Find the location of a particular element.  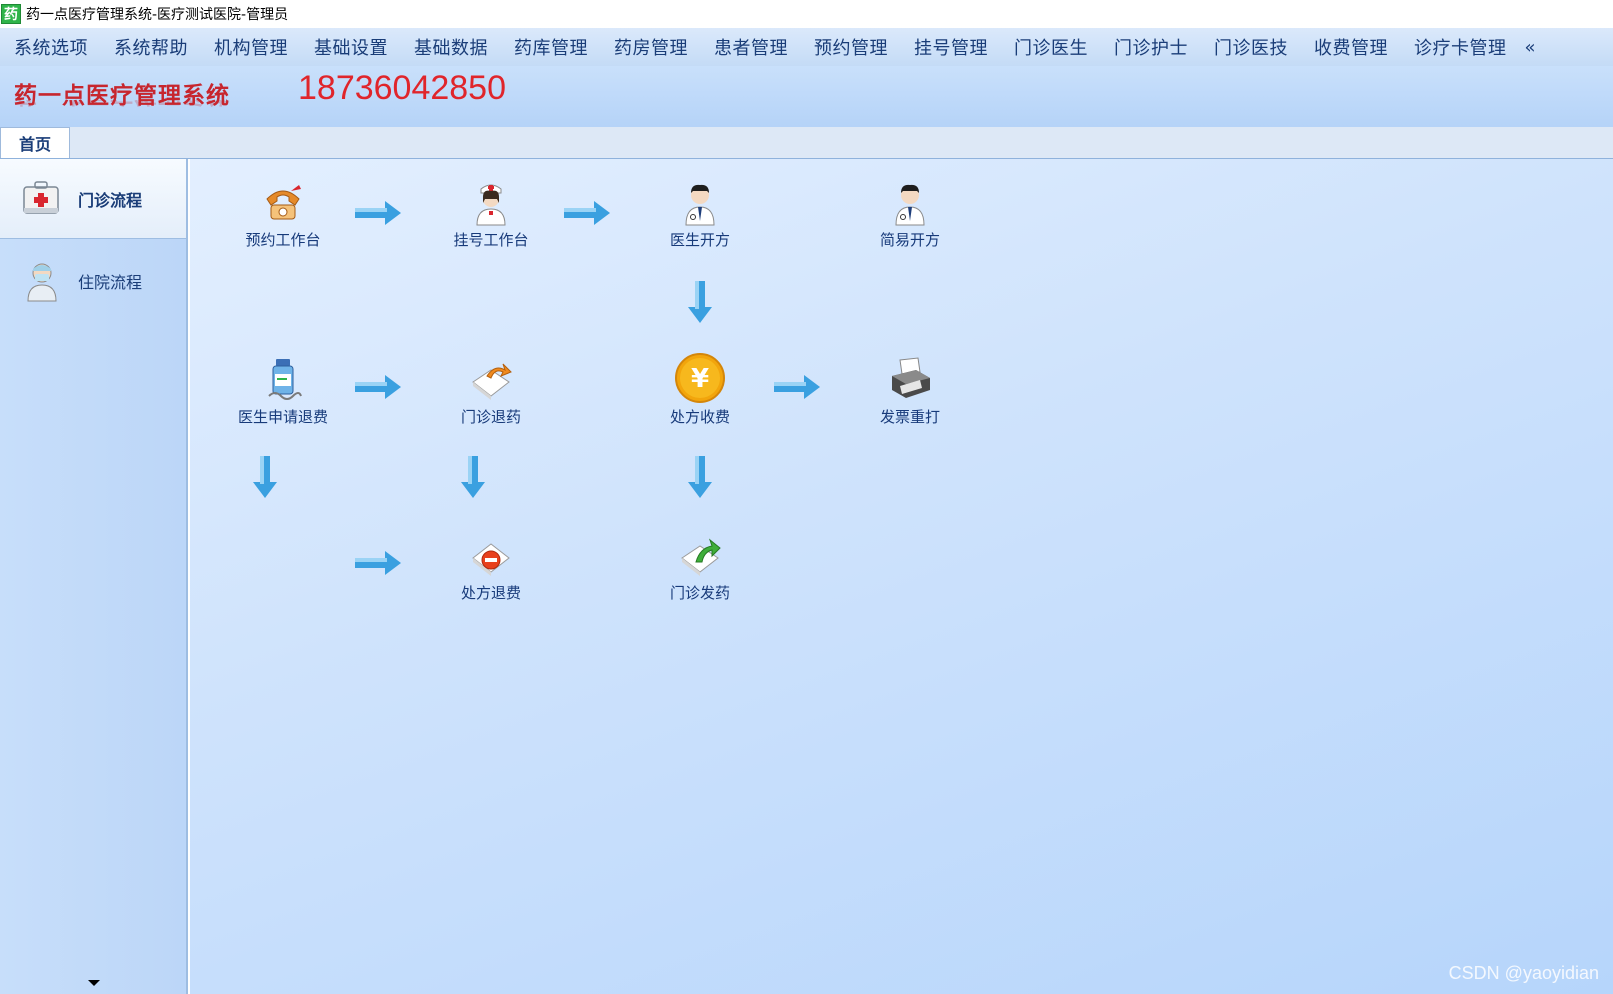

menu-clinic-technician: 门诊医技 is located at coordinates (1250, 47).